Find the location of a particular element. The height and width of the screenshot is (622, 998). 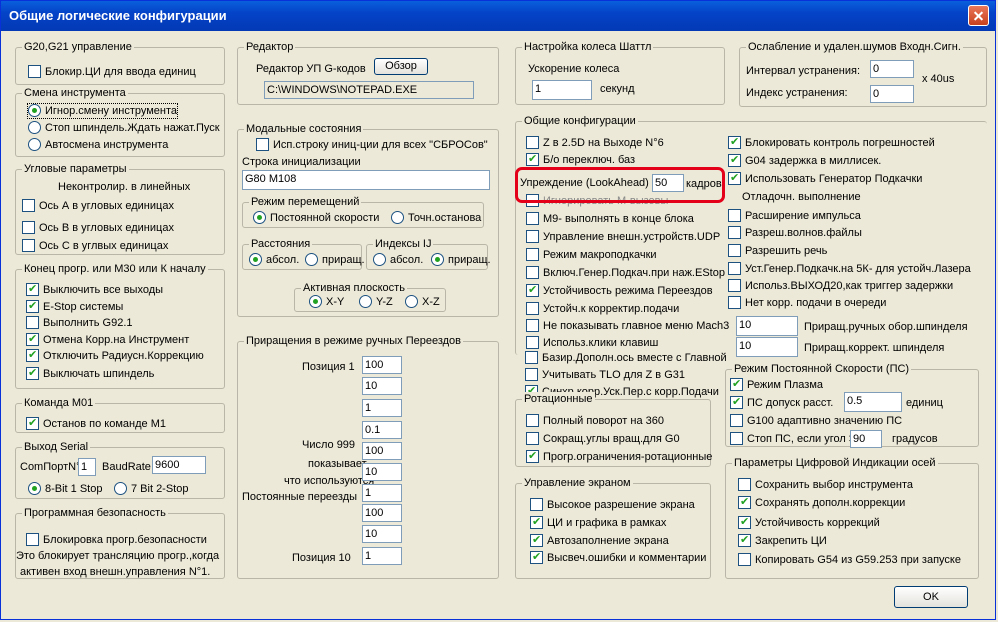

udp-checkbox: Управление внешн.устройств.UDP is located at coordinates (623, 237).